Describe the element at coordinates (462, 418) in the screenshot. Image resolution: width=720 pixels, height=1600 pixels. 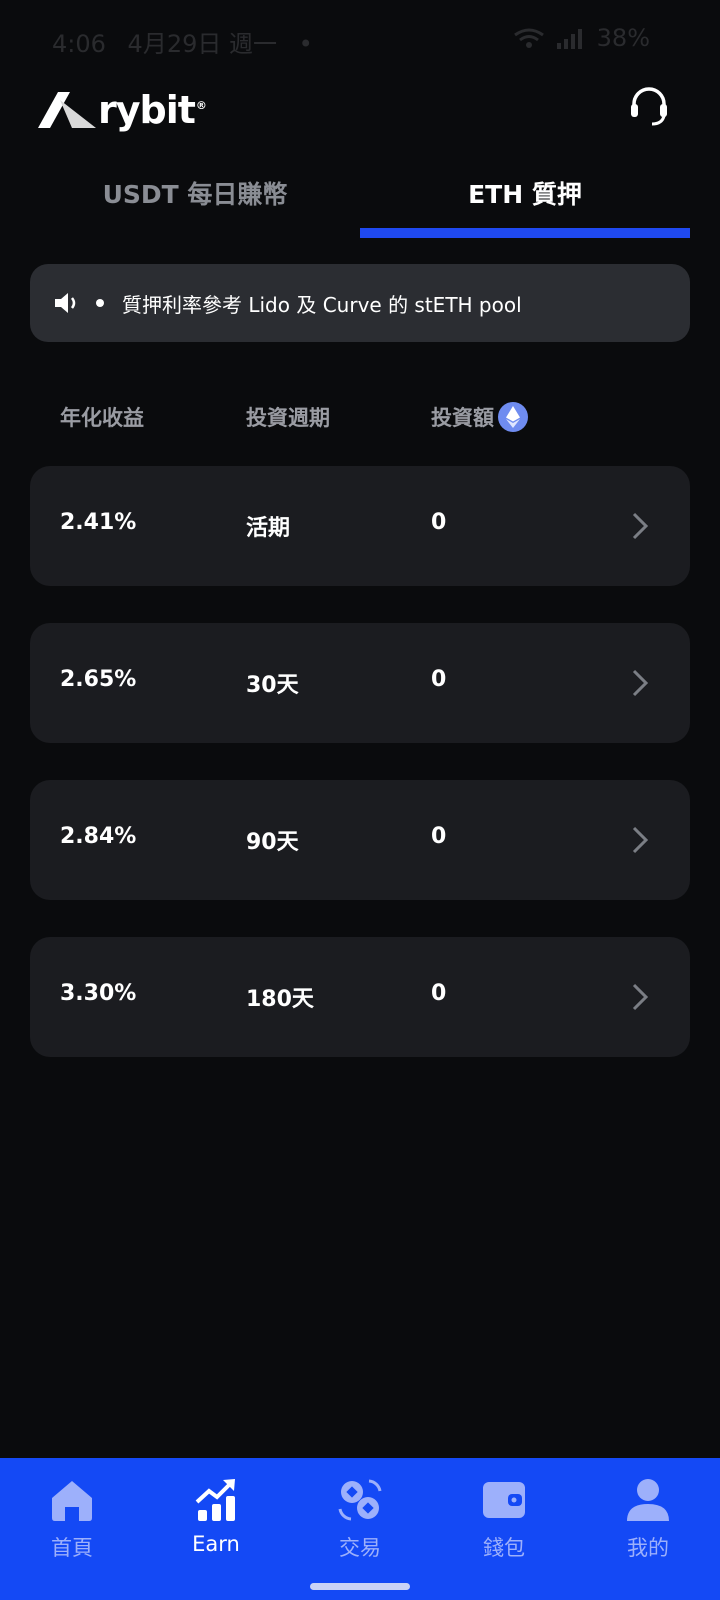
I see `col-amount-label: 投資額` at that location.